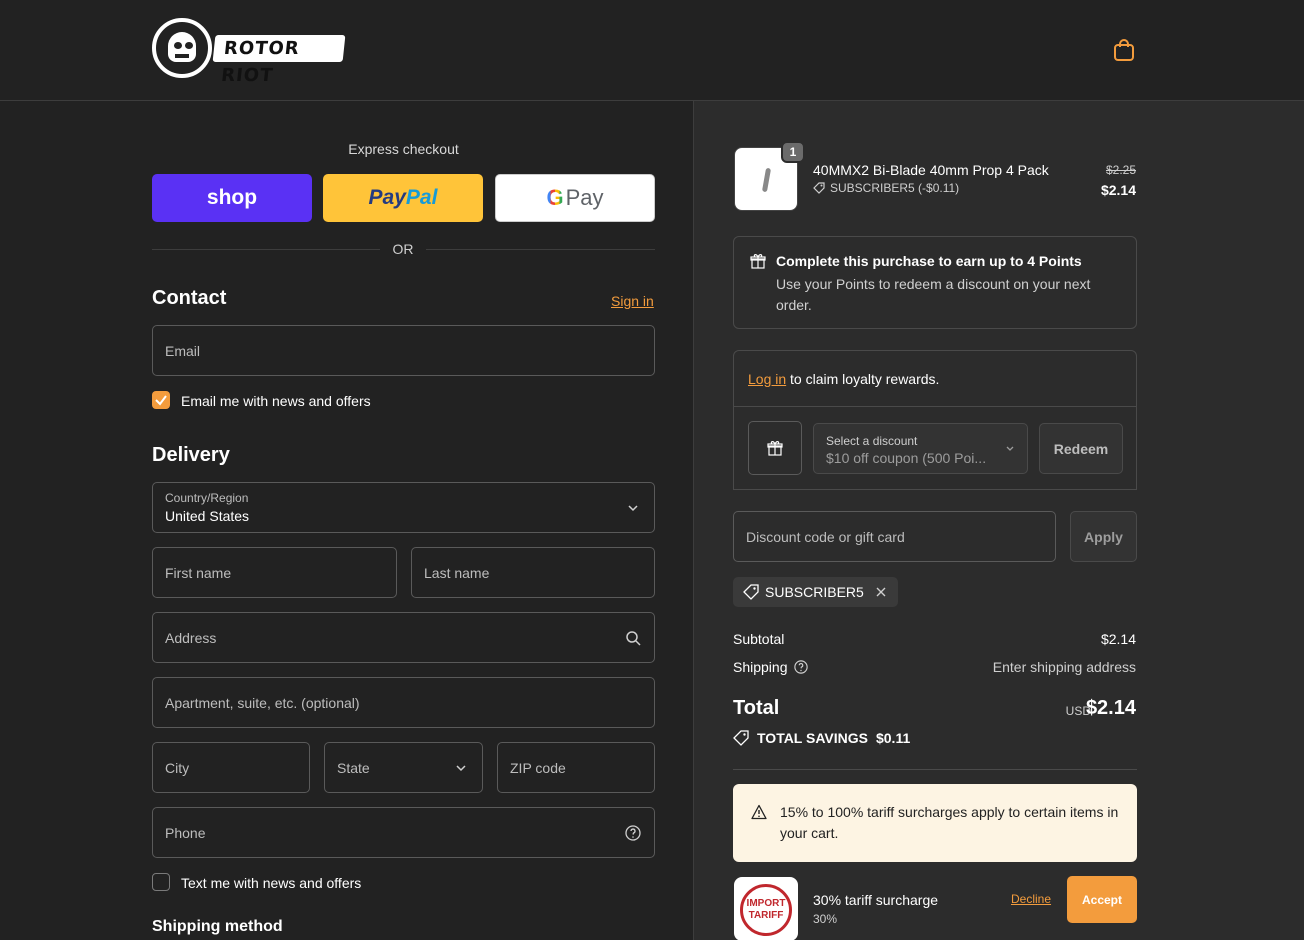  What do you see at coordinates (403, 702) in the screenshot?
I see `apartment-field: Apartment, suite, etc. (optional)` at bounding box center [403, 702].